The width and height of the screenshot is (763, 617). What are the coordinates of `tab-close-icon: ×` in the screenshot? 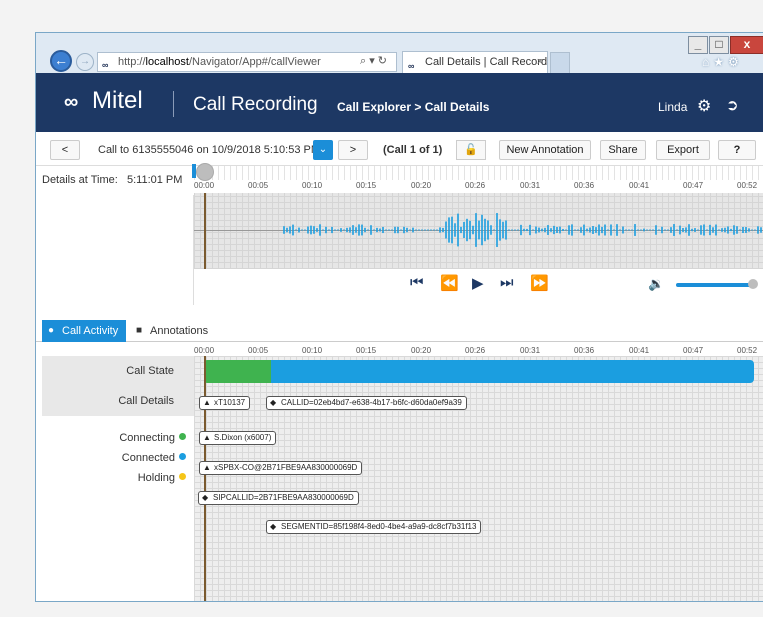 It's located at (540, 62).